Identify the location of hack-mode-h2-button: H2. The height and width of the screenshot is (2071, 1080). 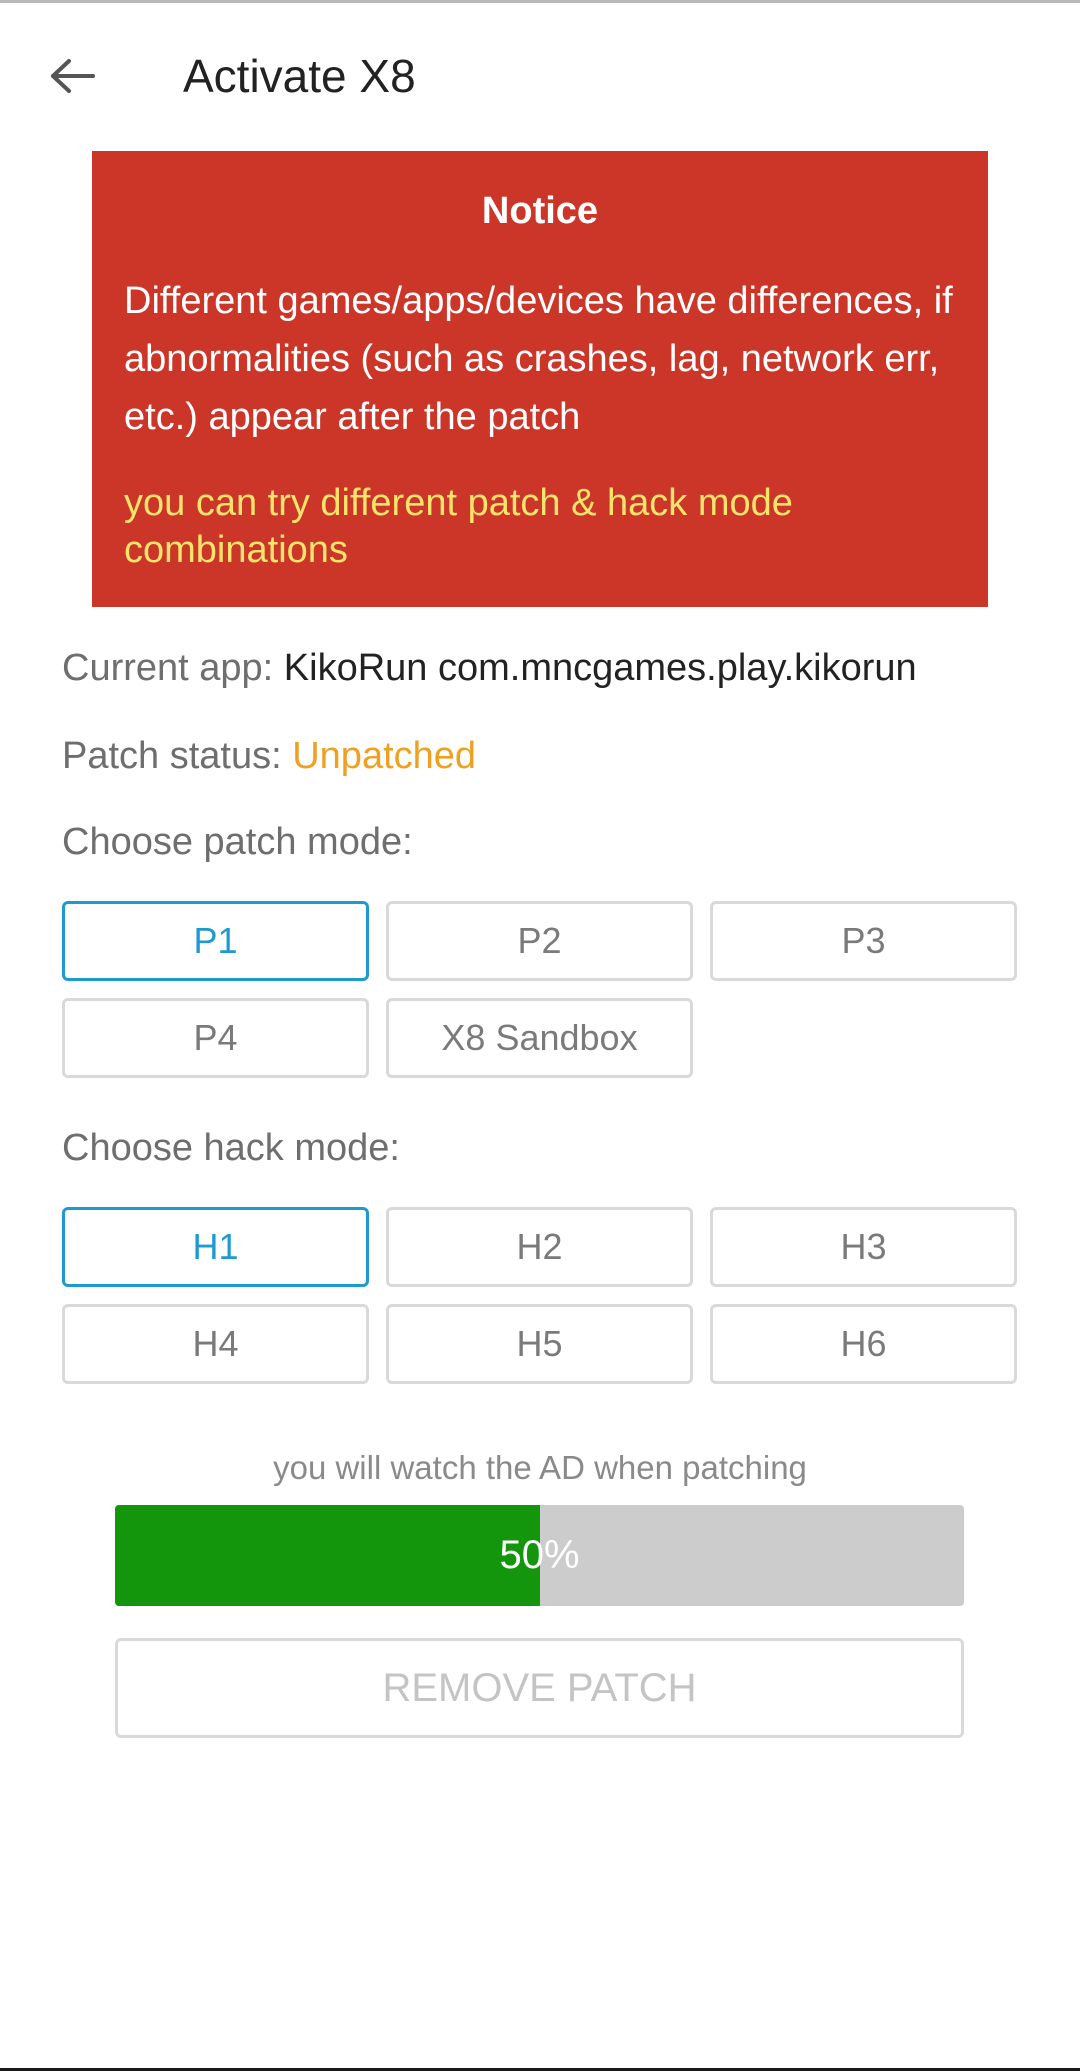
(539, 1247).